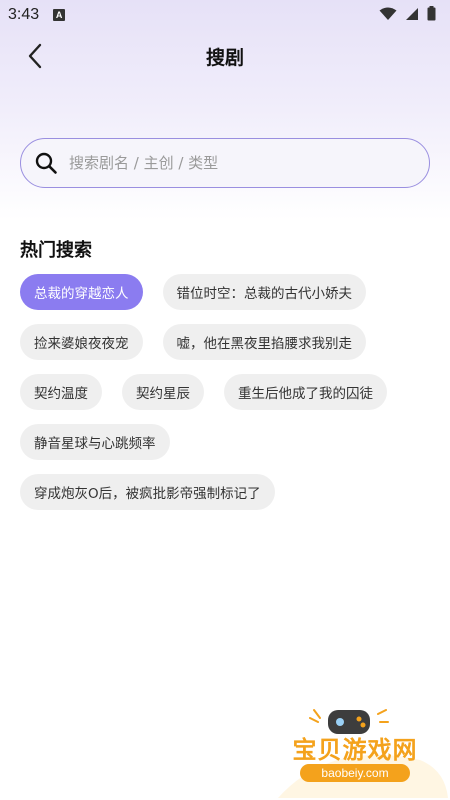 The image size is (450, 800). Describe the element at coordinates (24, 14) in the screenshot. I see `status-time: 3:43` at that location.